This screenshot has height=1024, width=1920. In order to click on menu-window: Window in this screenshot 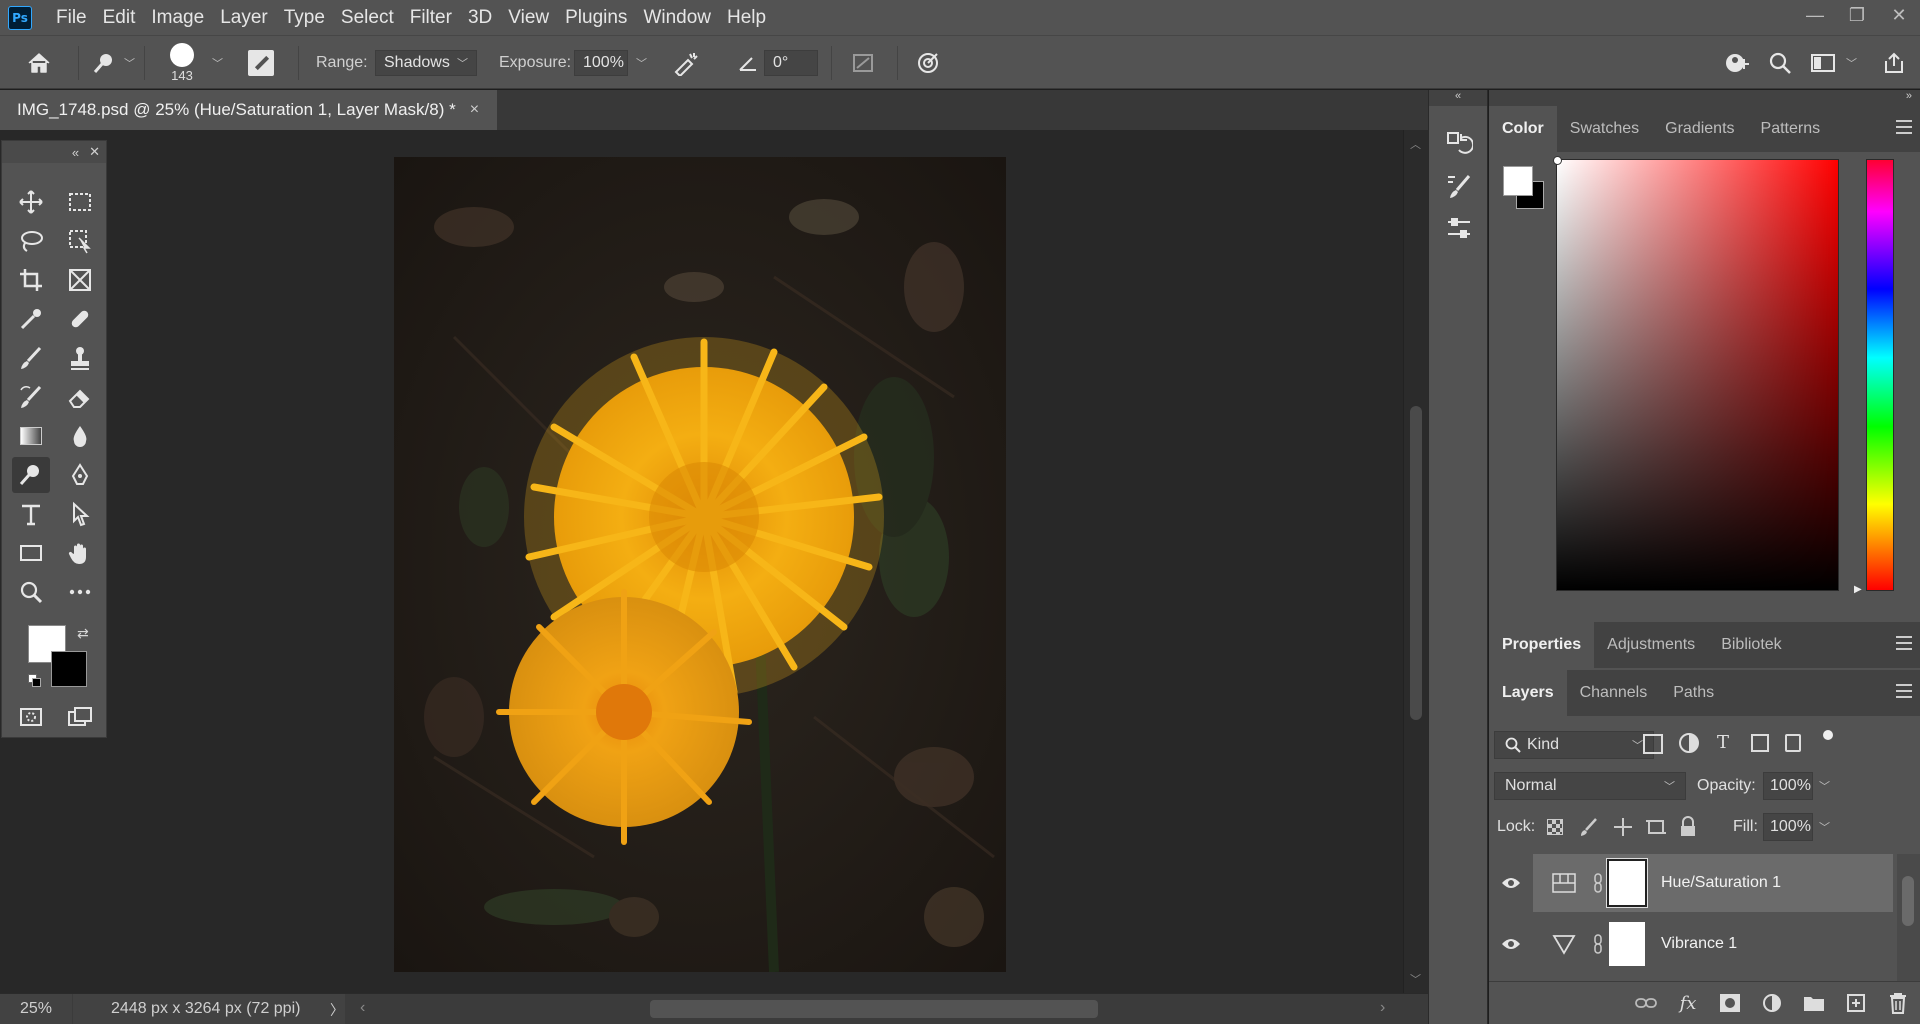, I will do `click(679, 17)`.